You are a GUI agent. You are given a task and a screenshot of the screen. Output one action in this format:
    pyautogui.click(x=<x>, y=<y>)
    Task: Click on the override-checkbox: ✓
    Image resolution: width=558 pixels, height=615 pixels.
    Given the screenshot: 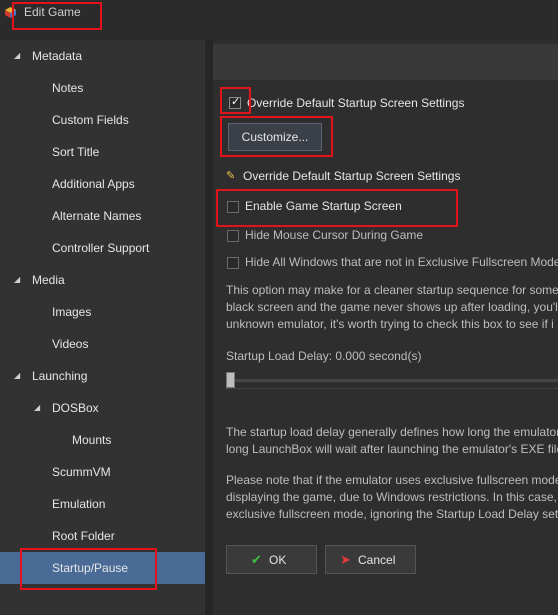 What is the action you would take?
    pyautogui.click(x=235, y=102)
    